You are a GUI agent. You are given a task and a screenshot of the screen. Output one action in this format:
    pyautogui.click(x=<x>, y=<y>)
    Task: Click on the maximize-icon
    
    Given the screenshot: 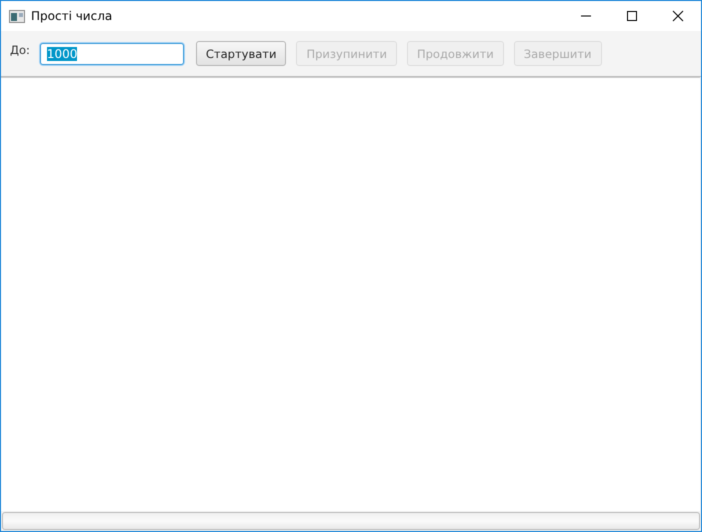 What is the action you would take?
    pyautogui.click(x=632, y=16)
    